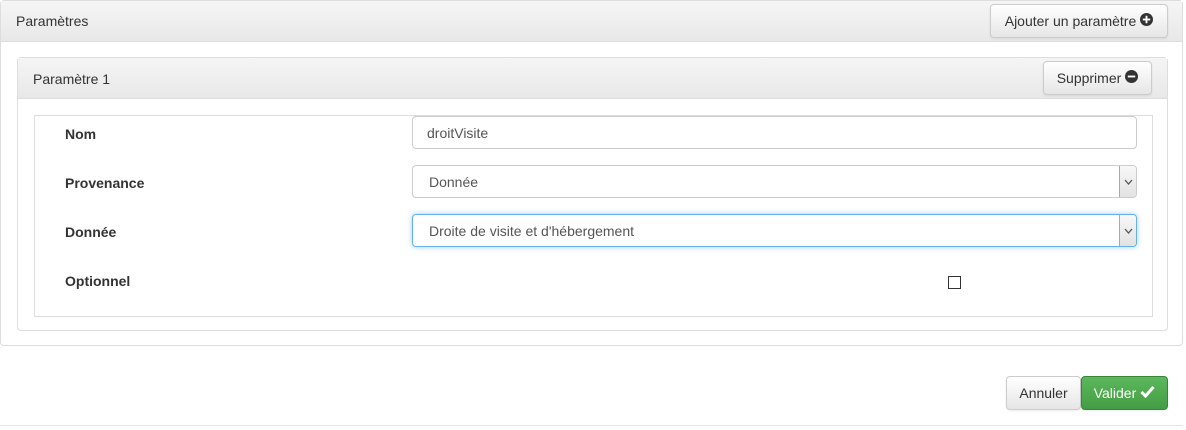  What do you see at coordinates (105, 183) in the screenshot?
I see `provenance-label: Provenance` at bounding box center [105, 183].